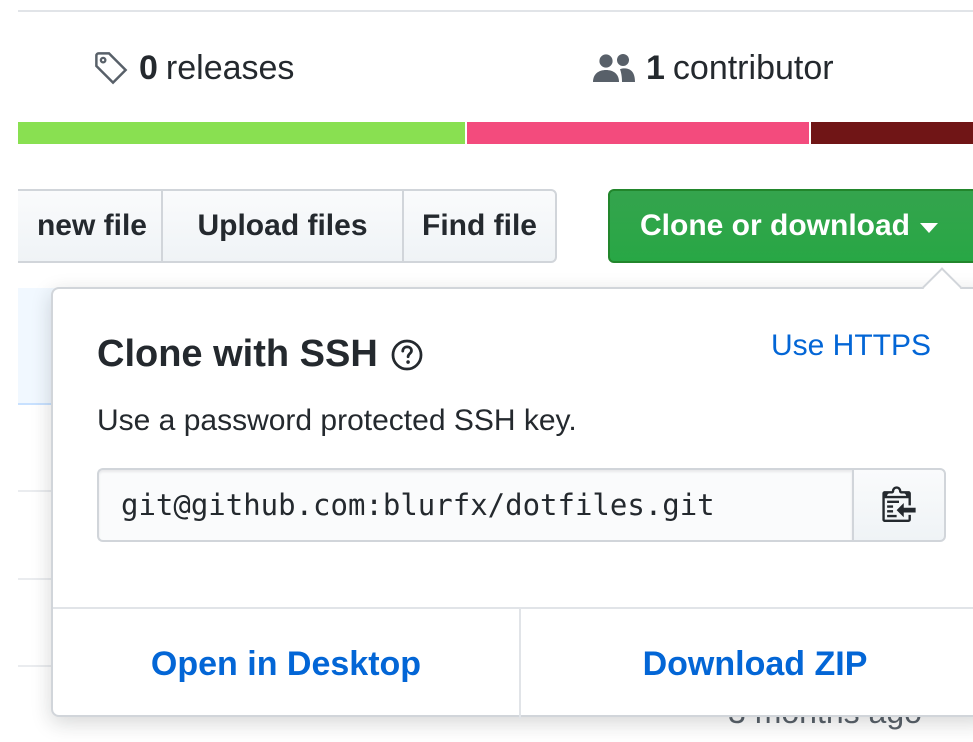  What do you see at coordinates (929, 228) in the screenshot?
I see `chevron-down-icon` at bounding box center [929, 228].